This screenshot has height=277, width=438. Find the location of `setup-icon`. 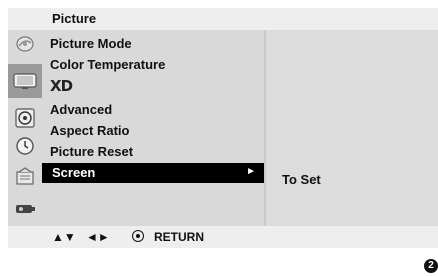

setup-icon is located at coordinates (25, 44).